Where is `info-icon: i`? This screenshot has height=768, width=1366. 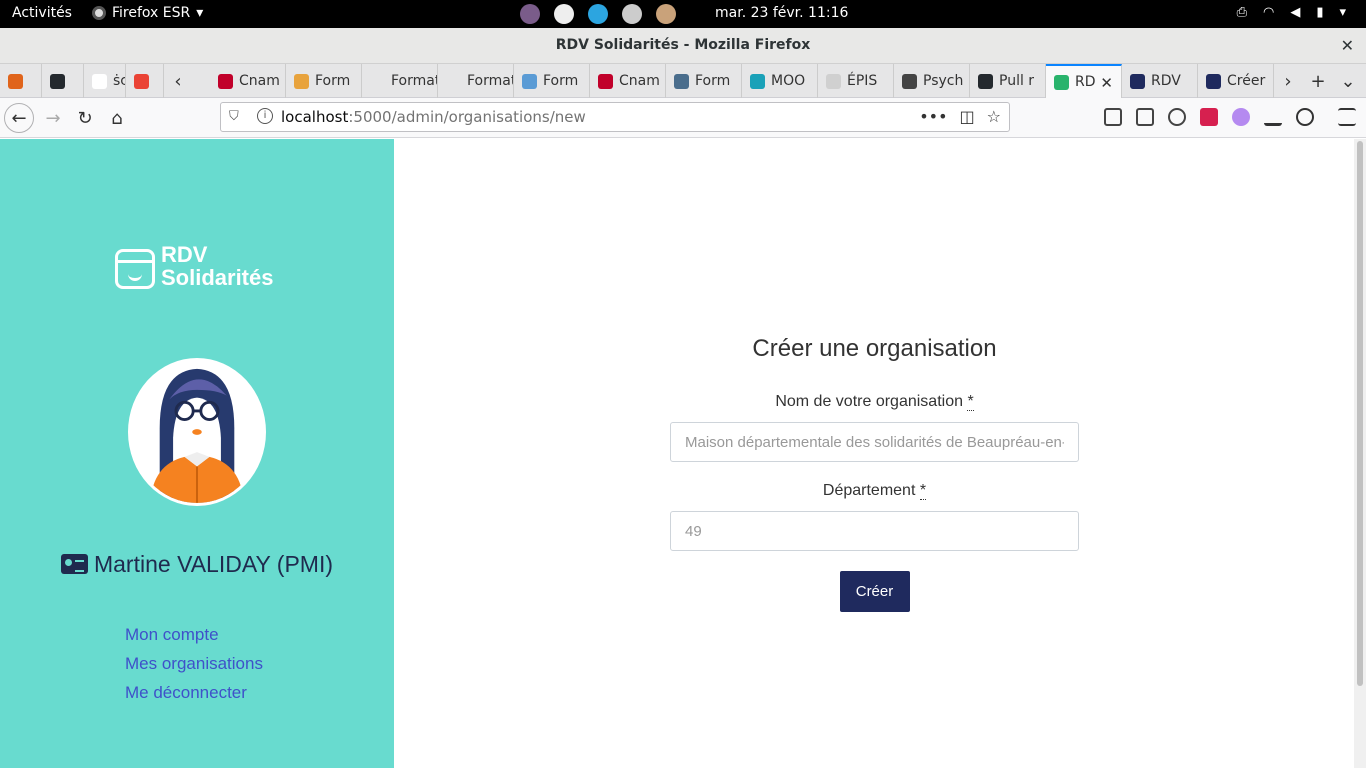 info-icon: i is located at coordinates (265, 116).